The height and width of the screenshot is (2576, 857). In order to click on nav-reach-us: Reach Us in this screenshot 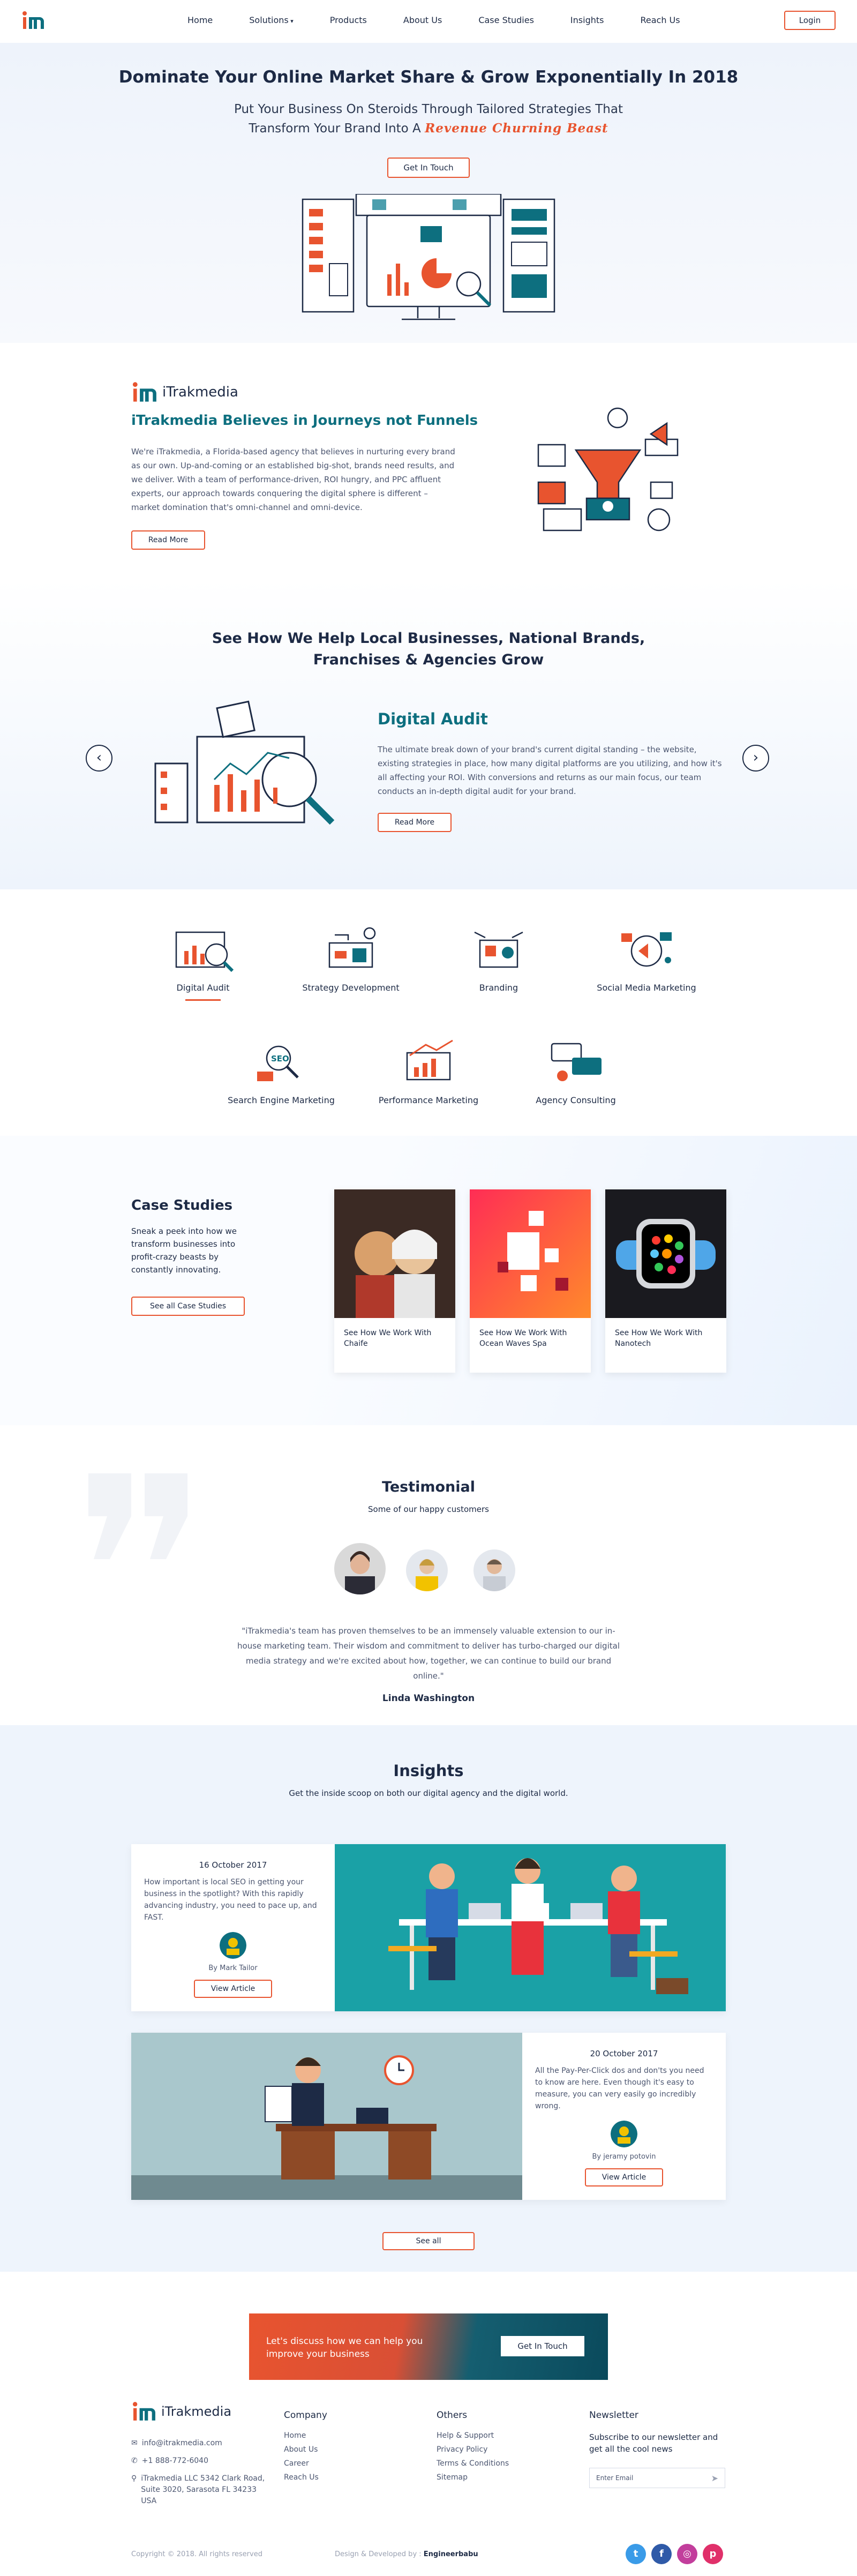, I will do `click(660, 20)`.